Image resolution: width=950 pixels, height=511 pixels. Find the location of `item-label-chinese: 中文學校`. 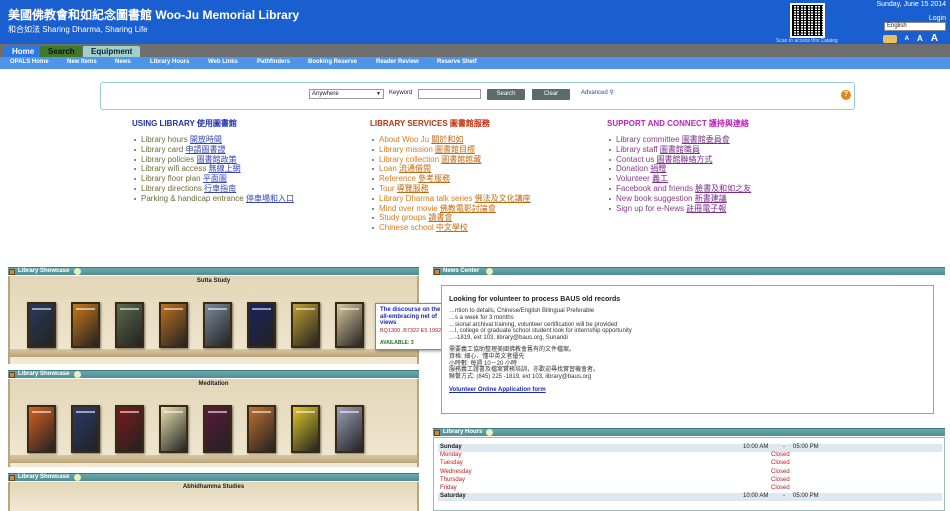

item-label-chinese: 中文學校 is located at coordinates (452, 227).